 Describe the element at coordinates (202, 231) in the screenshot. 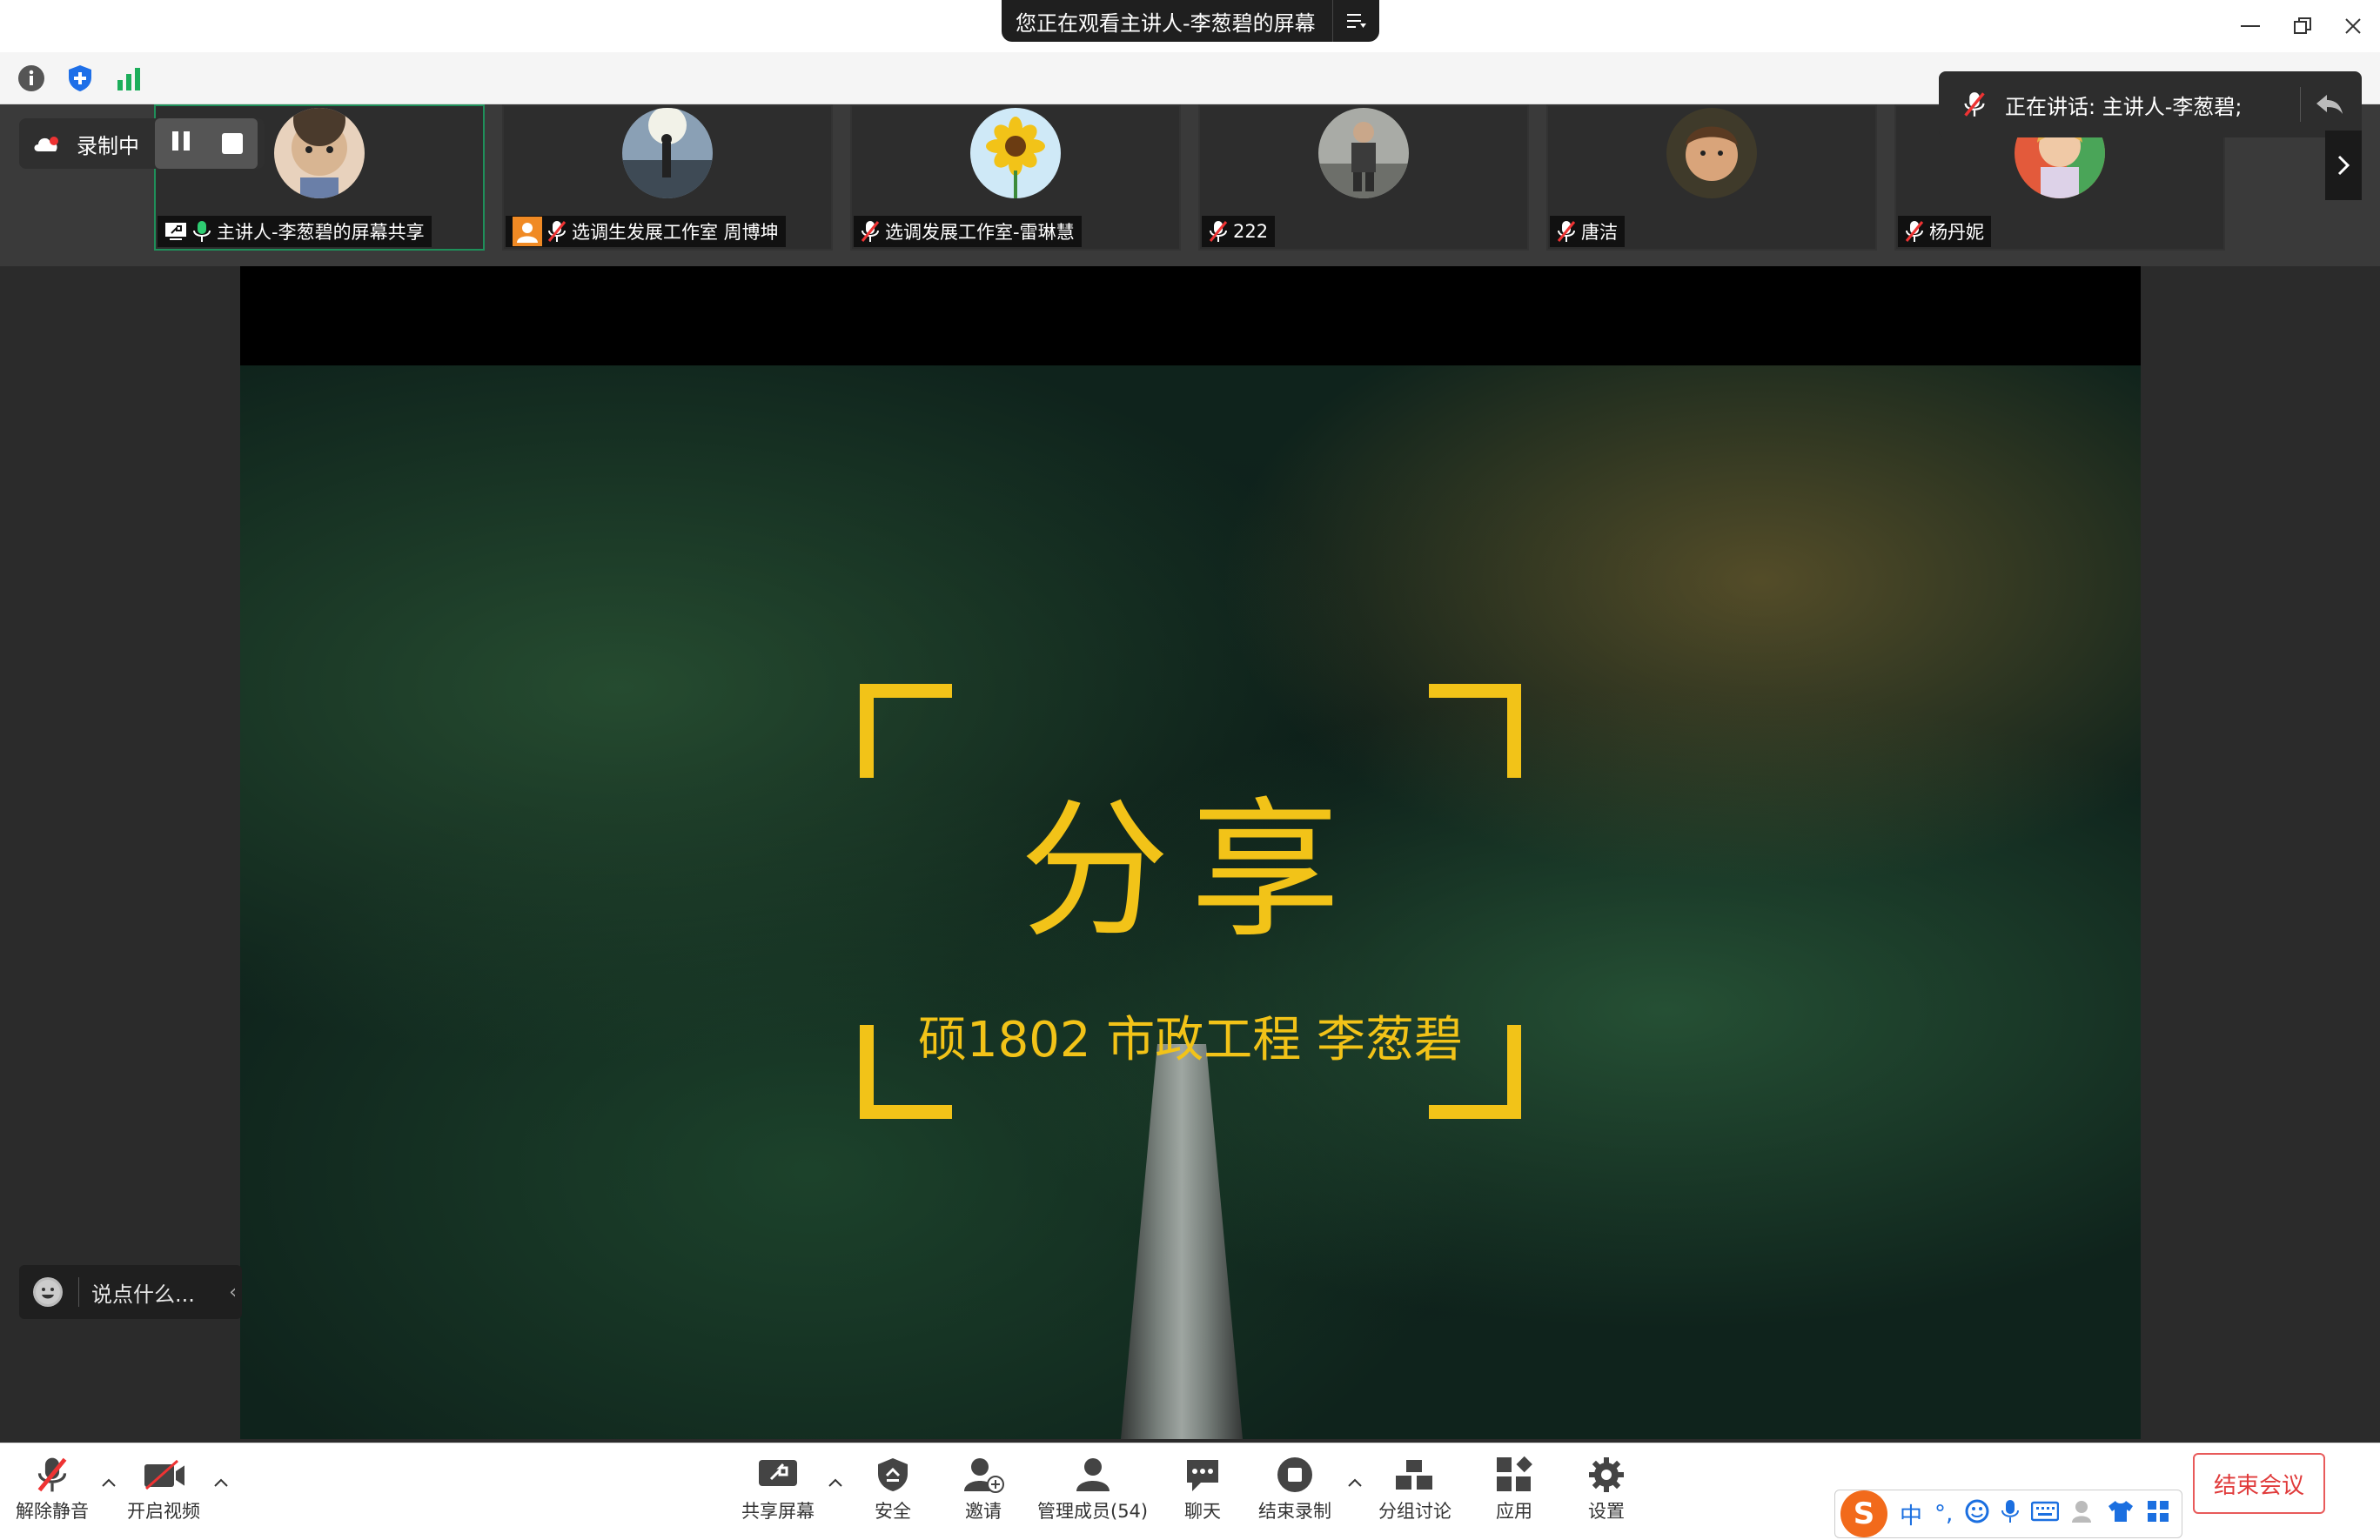

I see `mic-on-icon` at that location.